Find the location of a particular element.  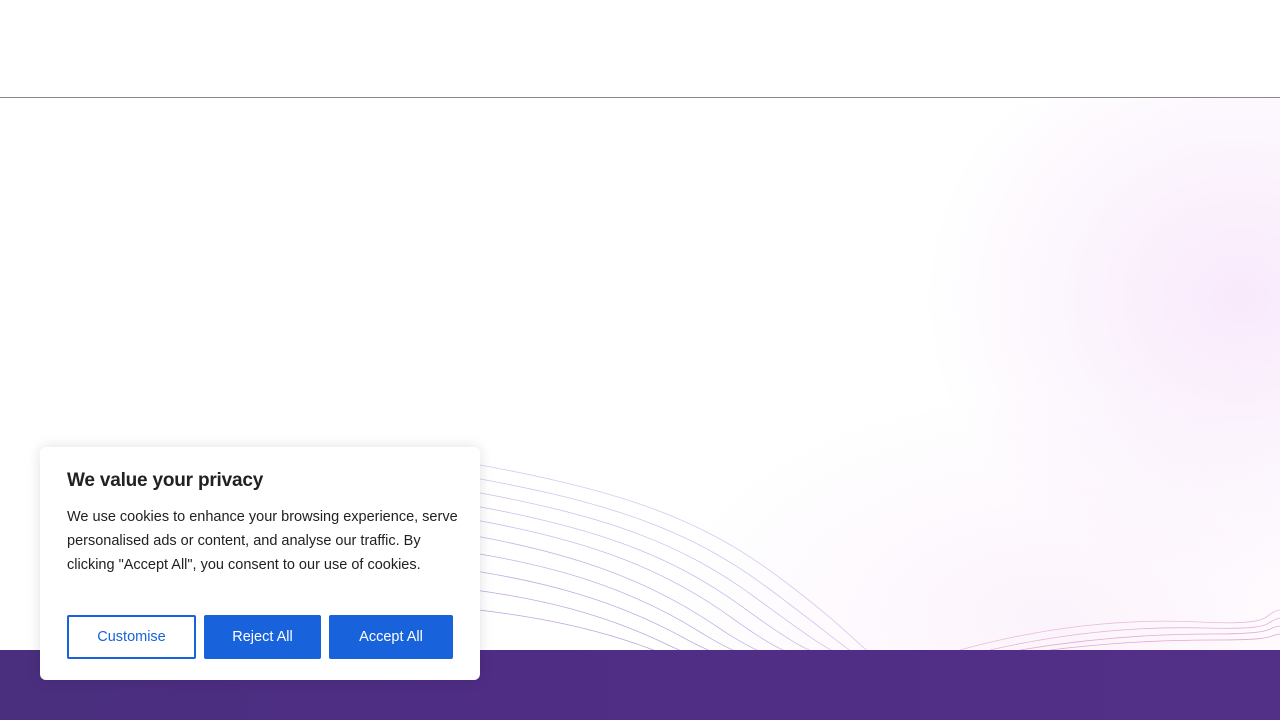

cookie-banner-actions: Customise Reject All Accept All is located at coordinates (260, 637).